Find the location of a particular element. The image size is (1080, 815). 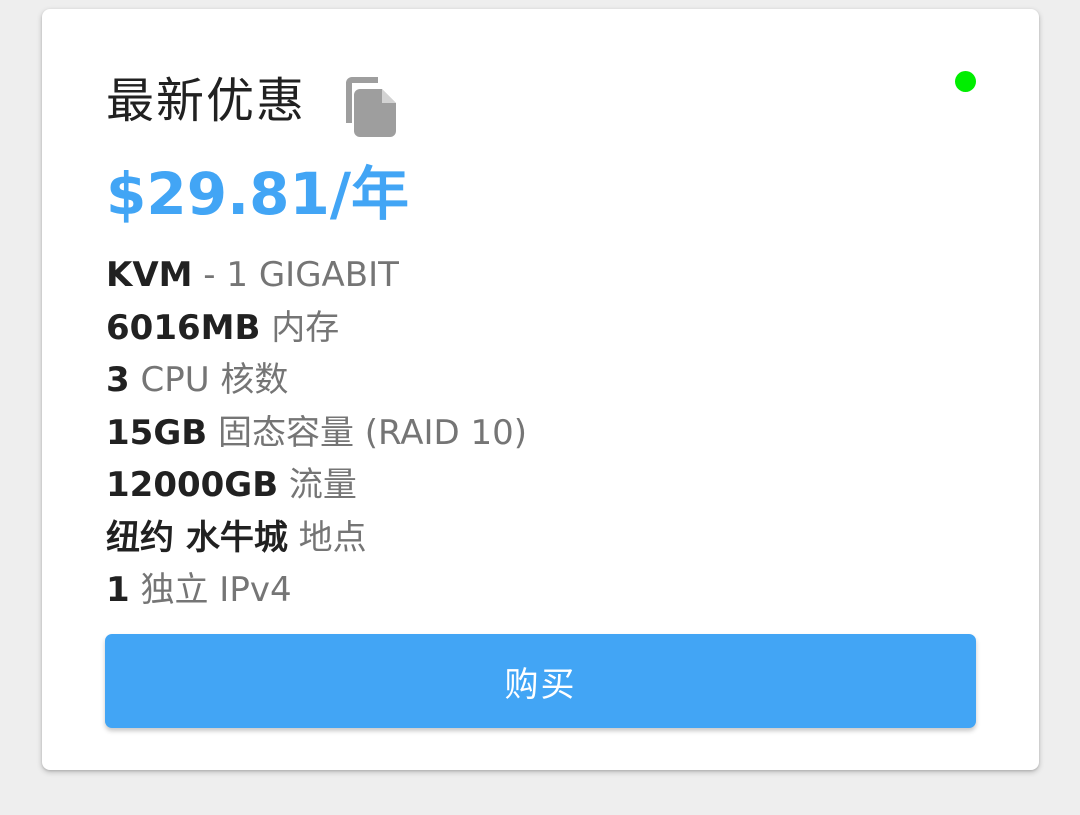

spec-value: 15GB is located at coordinates (157, 432).